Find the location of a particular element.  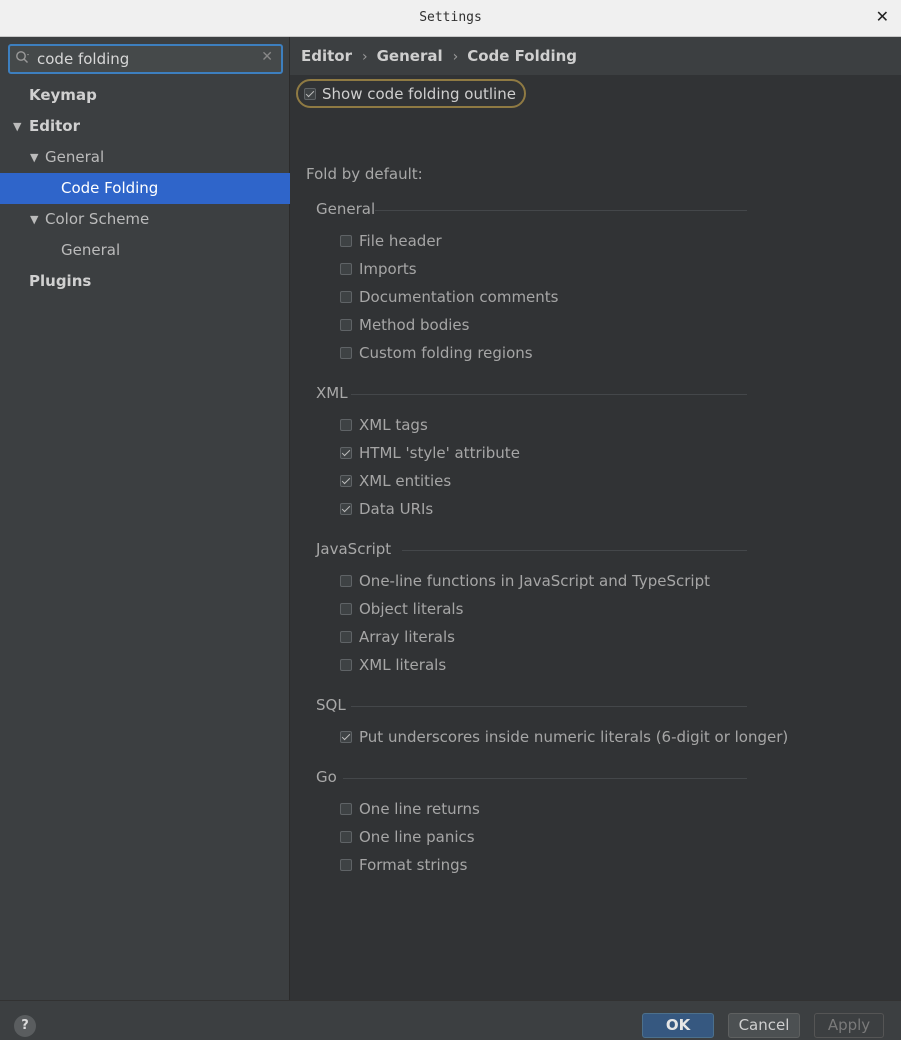

apply-button: Apply is located at coordinates (849, 1025).